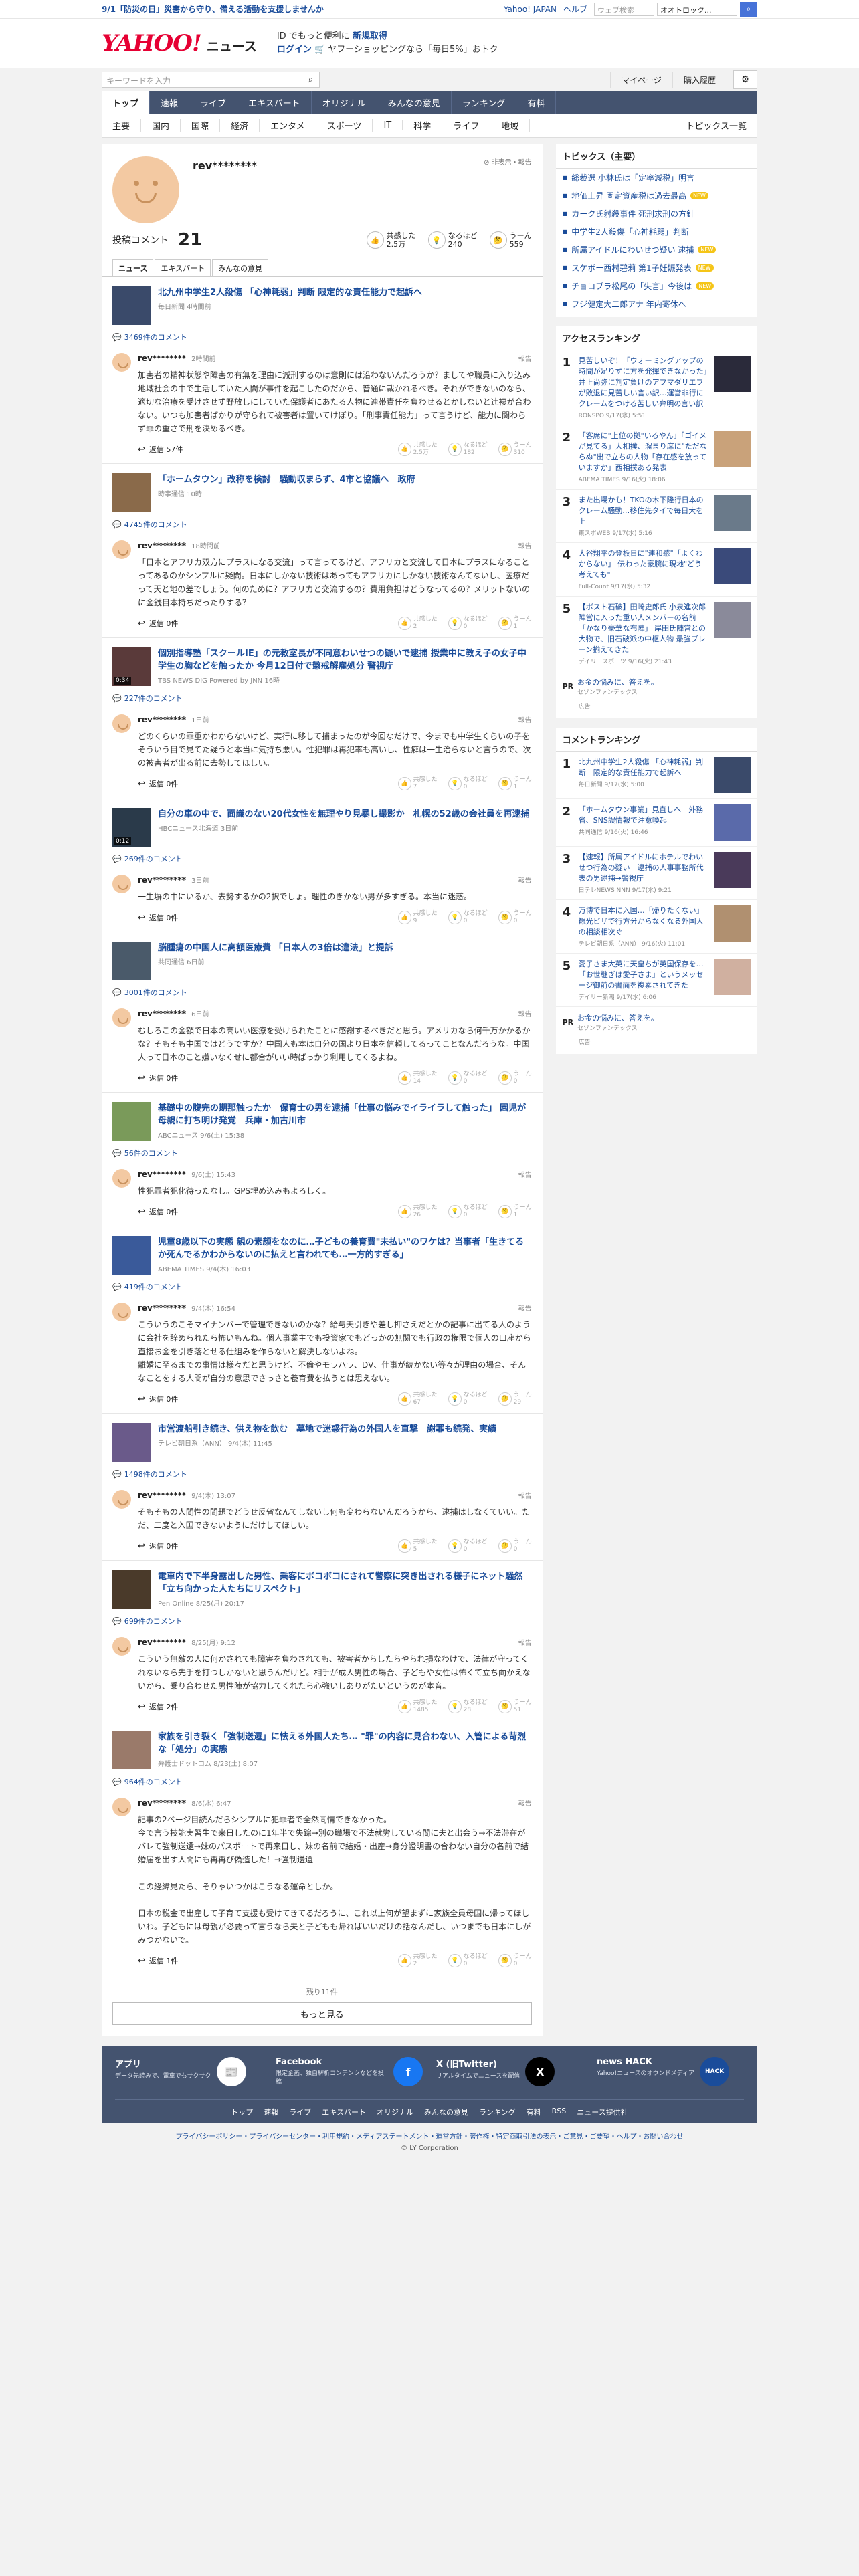 This screenshot has height=2576, width=859. What do you see at coordinates (122, 126) in the screenshot?
I see `cat-main: 主要` at bounding box center [122, 126].